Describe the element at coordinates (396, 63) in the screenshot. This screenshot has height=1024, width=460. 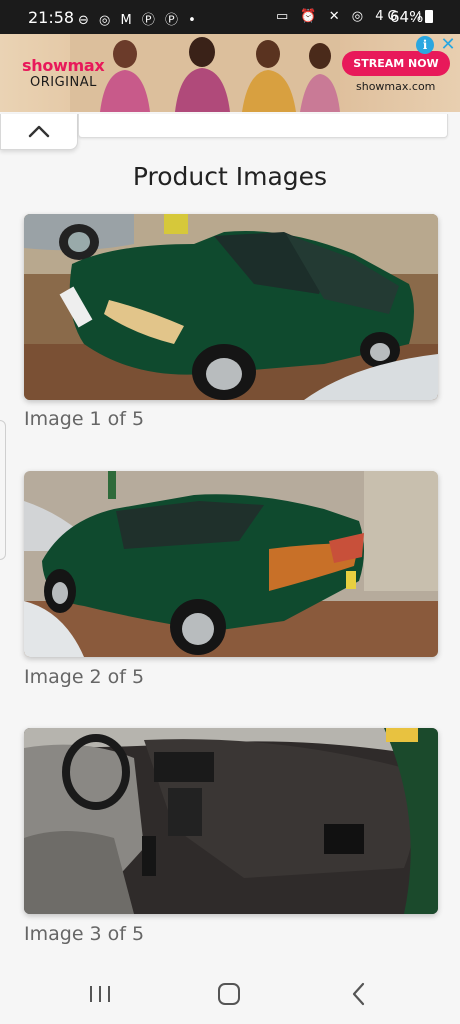
I see `stream-now-button: STREAM NOW` at that location.